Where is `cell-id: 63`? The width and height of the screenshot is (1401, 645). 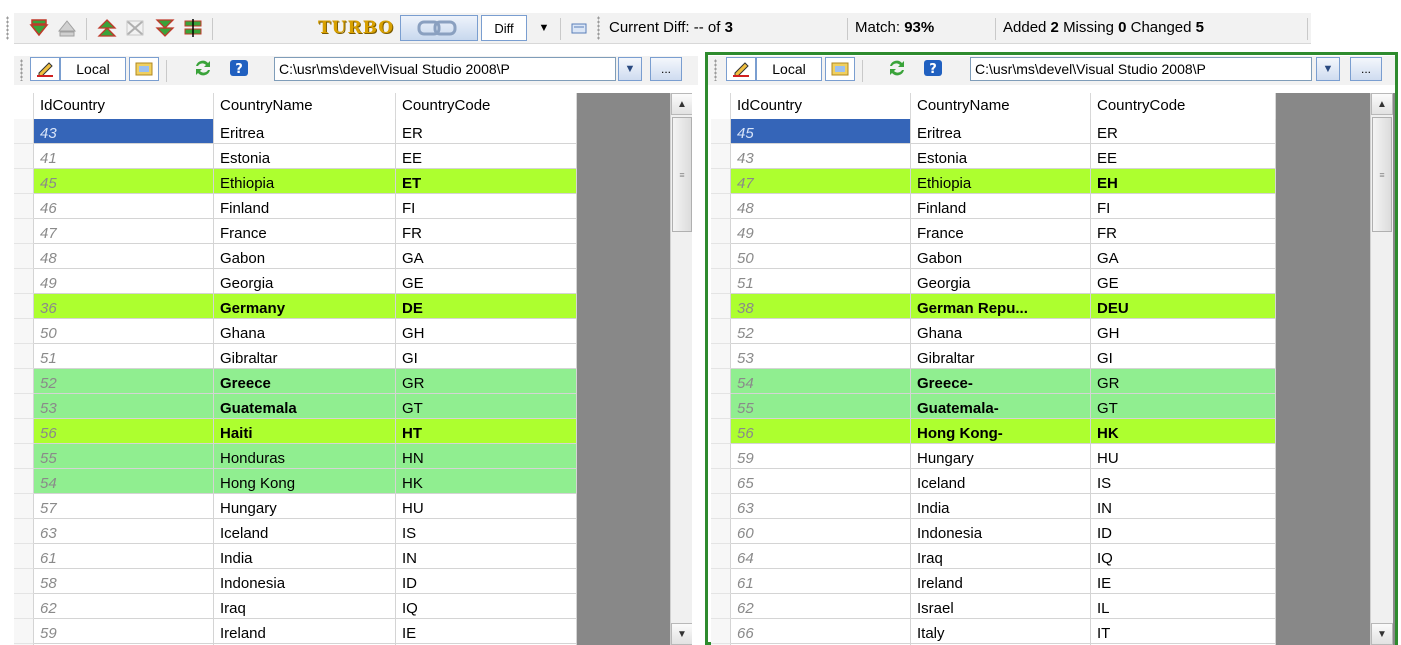
cell-id: 63 is located at coordinates (124, 531).